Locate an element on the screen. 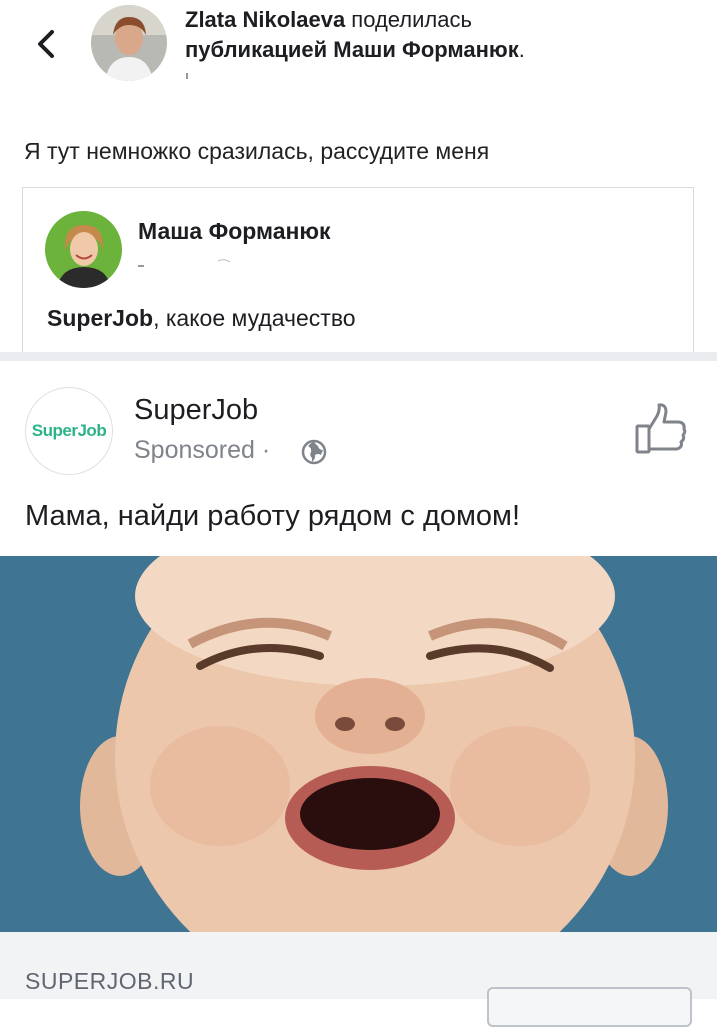 The height and width of the screenshot is (1027, 717). ad-text: Мама, найди работу рядом с домом! is located at coordinates (273, 516).